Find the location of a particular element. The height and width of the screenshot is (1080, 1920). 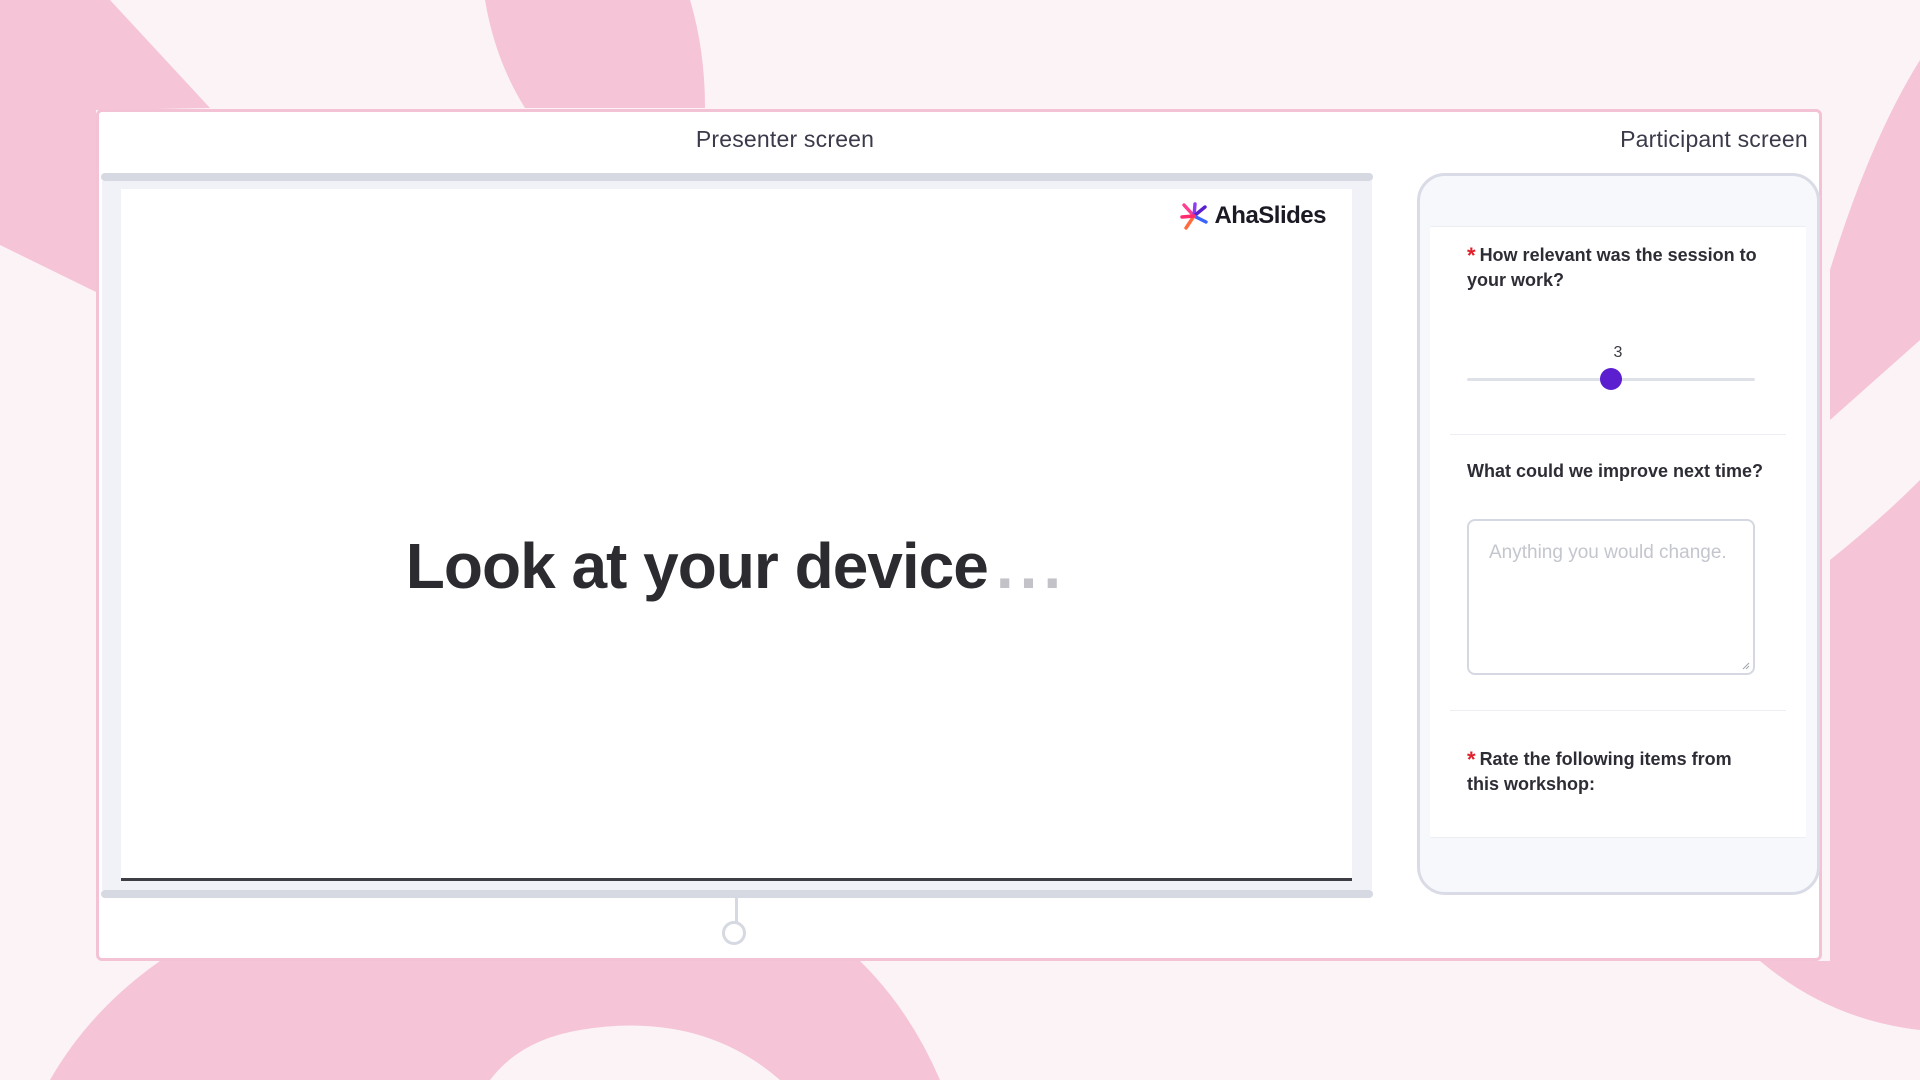

question-text: What could we improve next time? is located at coordinates (1615, 471).